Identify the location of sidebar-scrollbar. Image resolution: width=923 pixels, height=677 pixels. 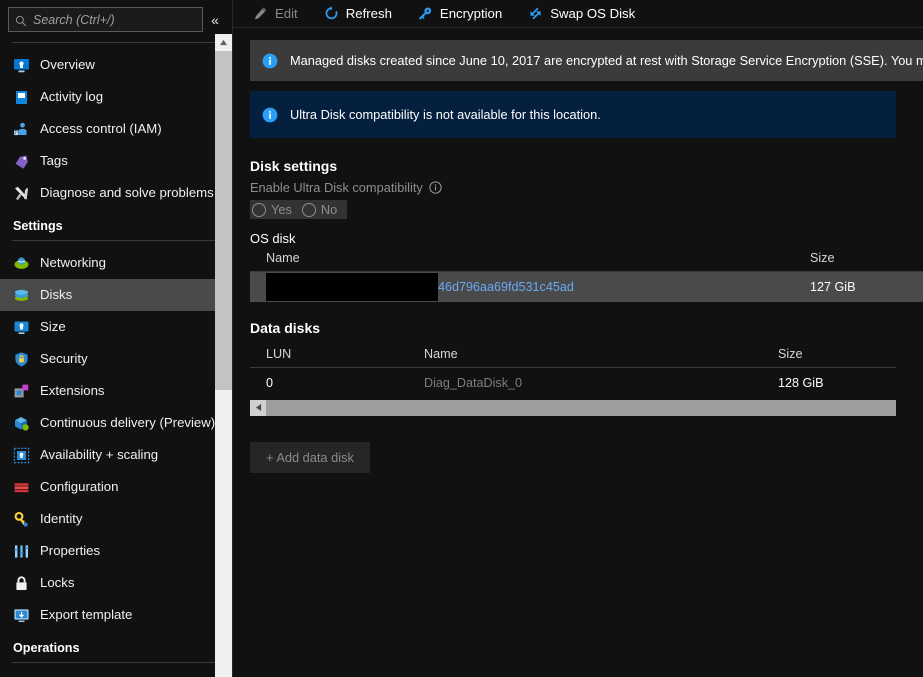
(223, 355).